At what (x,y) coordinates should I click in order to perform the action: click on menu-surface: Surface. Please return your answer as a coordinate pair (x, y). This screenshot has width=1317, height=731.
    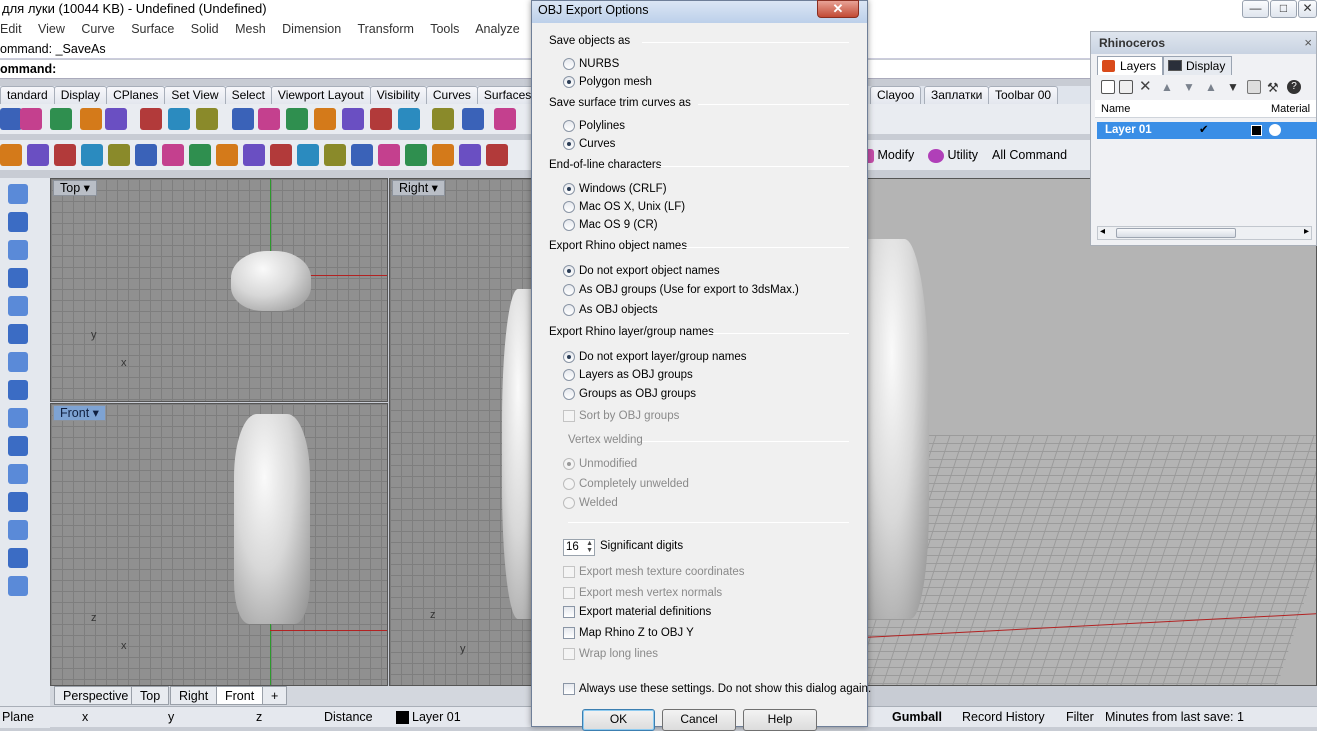
    Looking at the image, I should click on (152, 29).